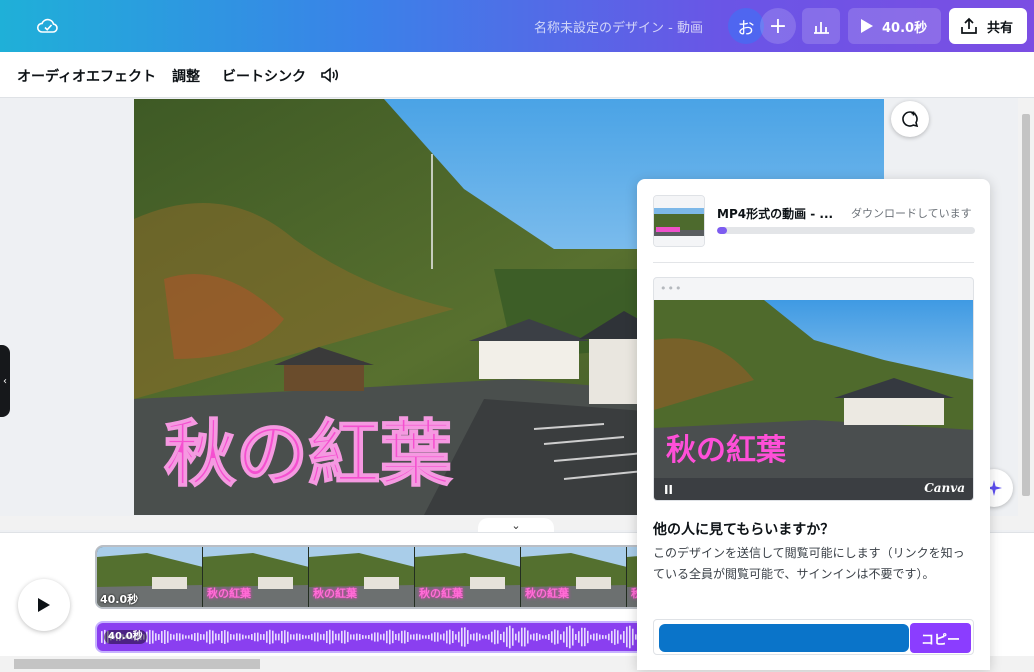 The height and width of the screenshot is (672, 1034). I want to click on overlay-title-text: 秋の紅葉, so click(308, 454).